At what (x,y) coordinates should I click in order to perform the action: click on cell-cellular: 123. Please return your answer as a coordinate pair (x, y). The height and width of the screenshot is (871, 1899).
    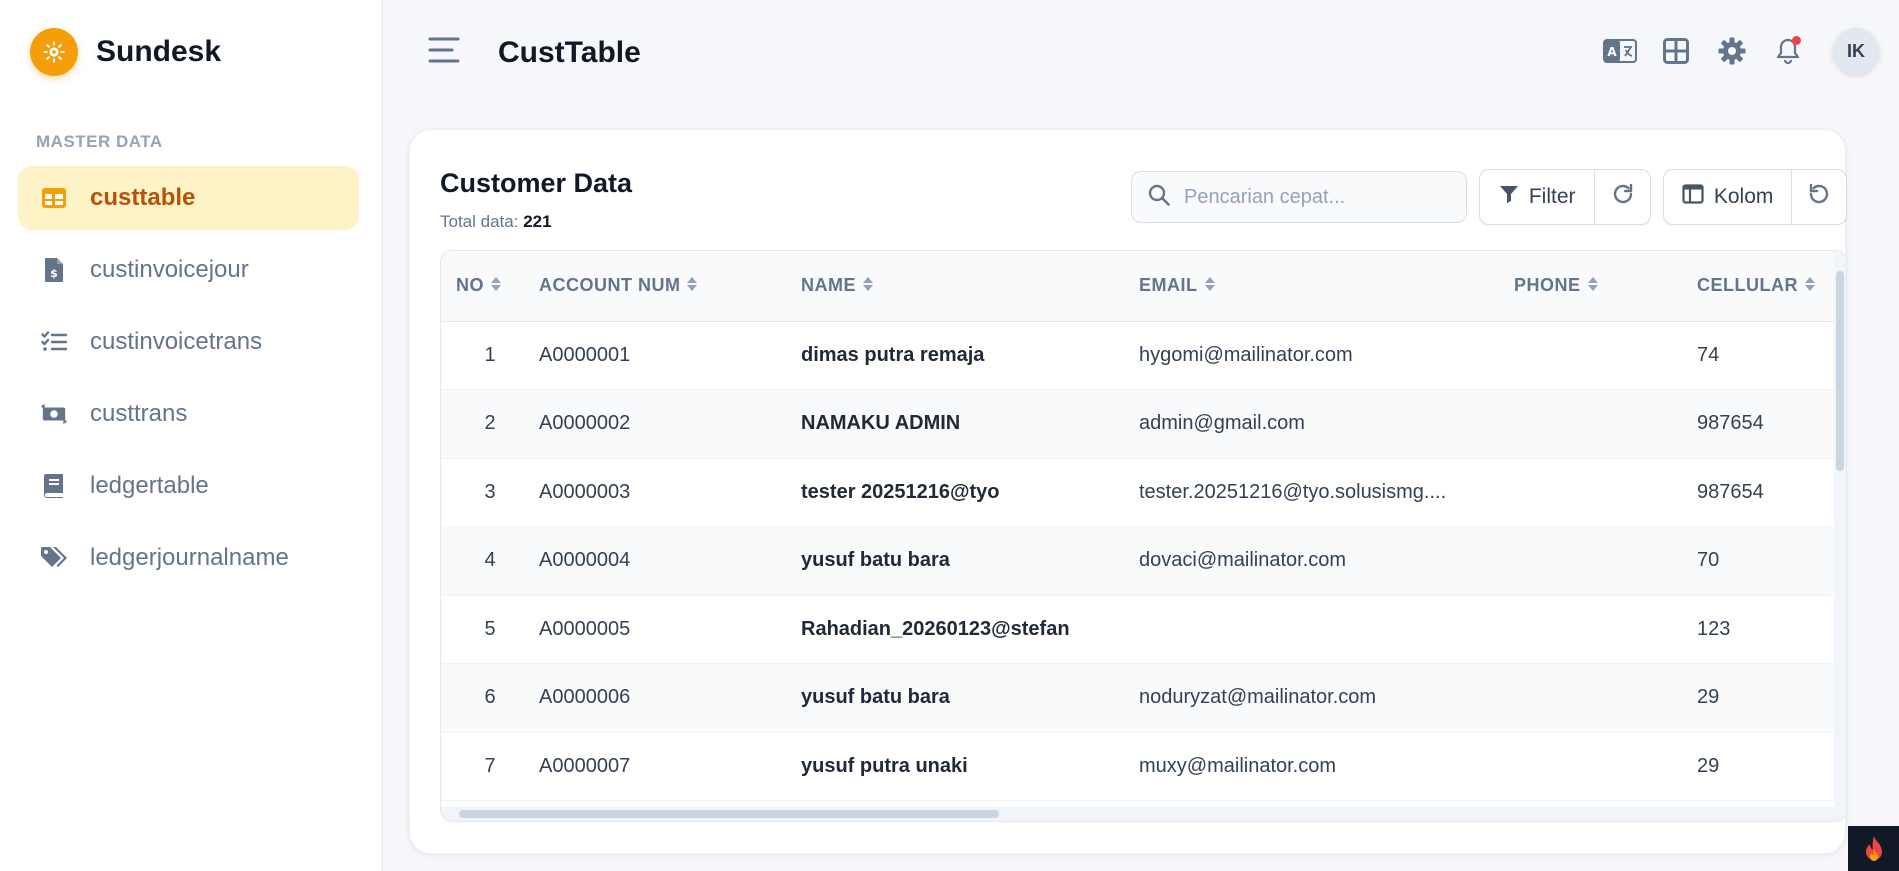
    Looking at the image, I should click on (1714, 628).